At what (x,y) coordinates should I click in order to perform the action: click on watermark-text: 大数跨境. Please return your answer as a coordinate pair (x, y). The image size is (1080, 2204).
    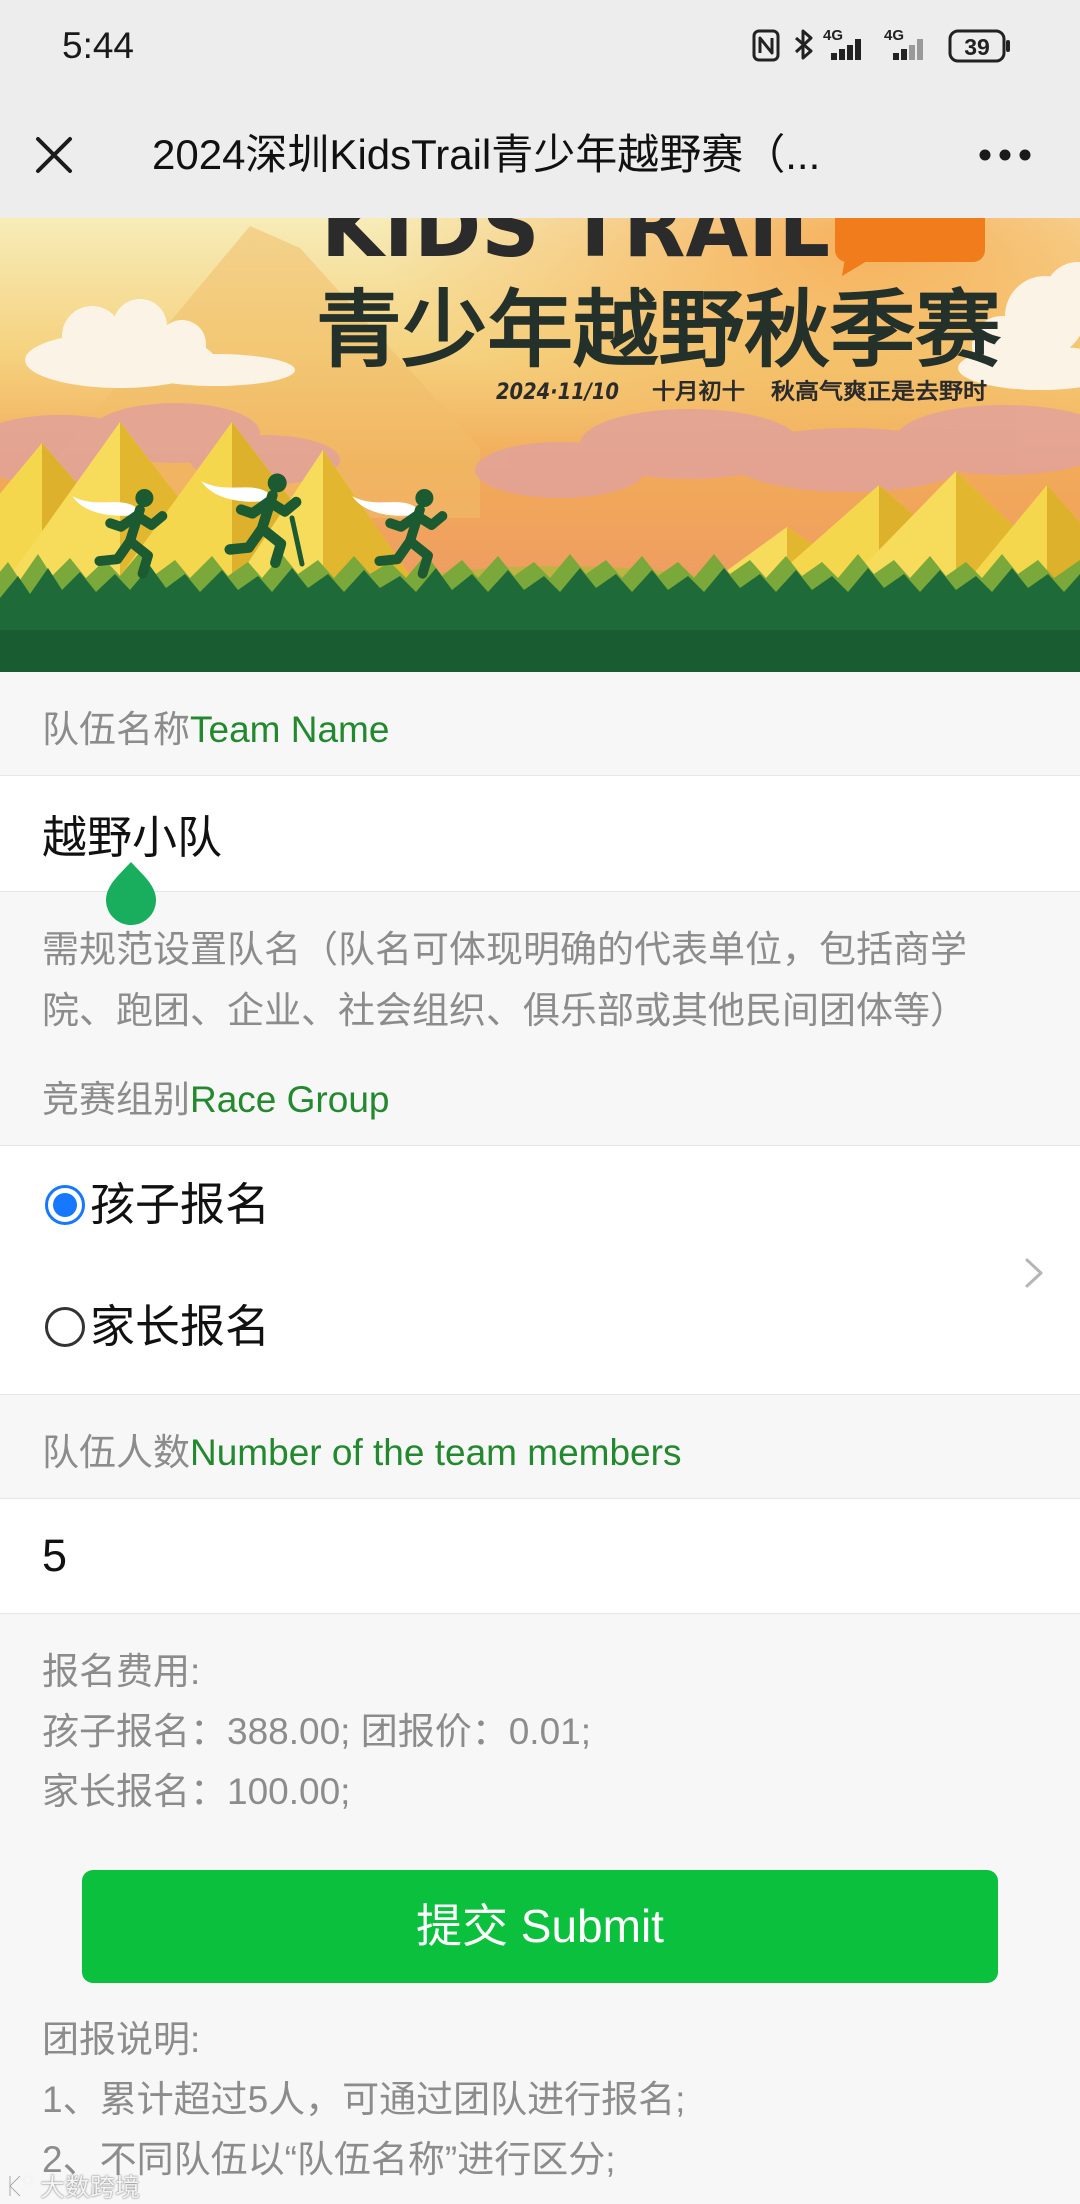
    Looking at the image, I should click on (90, 2188).